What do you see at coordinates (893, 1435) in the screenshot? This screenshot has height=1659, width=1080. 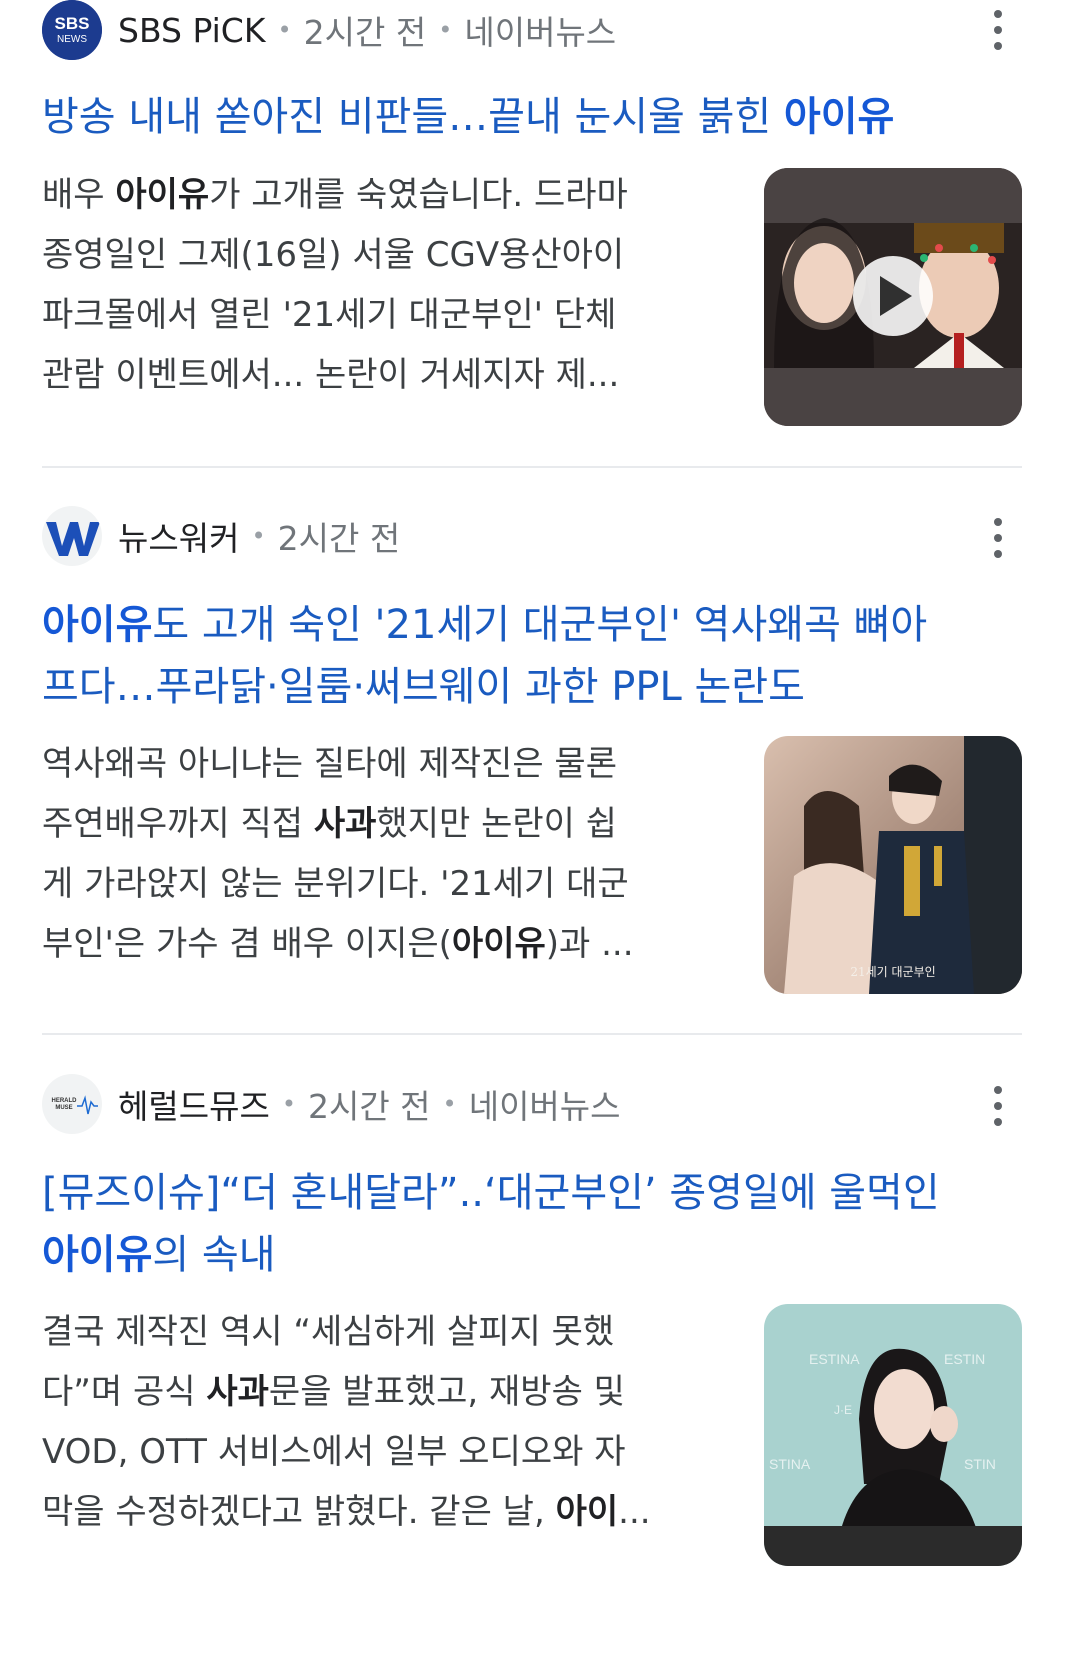 I see `article-thumbnail-photo: ESTINA ESTIN J·E STINA STIN` at bounding box center [893, 1435].